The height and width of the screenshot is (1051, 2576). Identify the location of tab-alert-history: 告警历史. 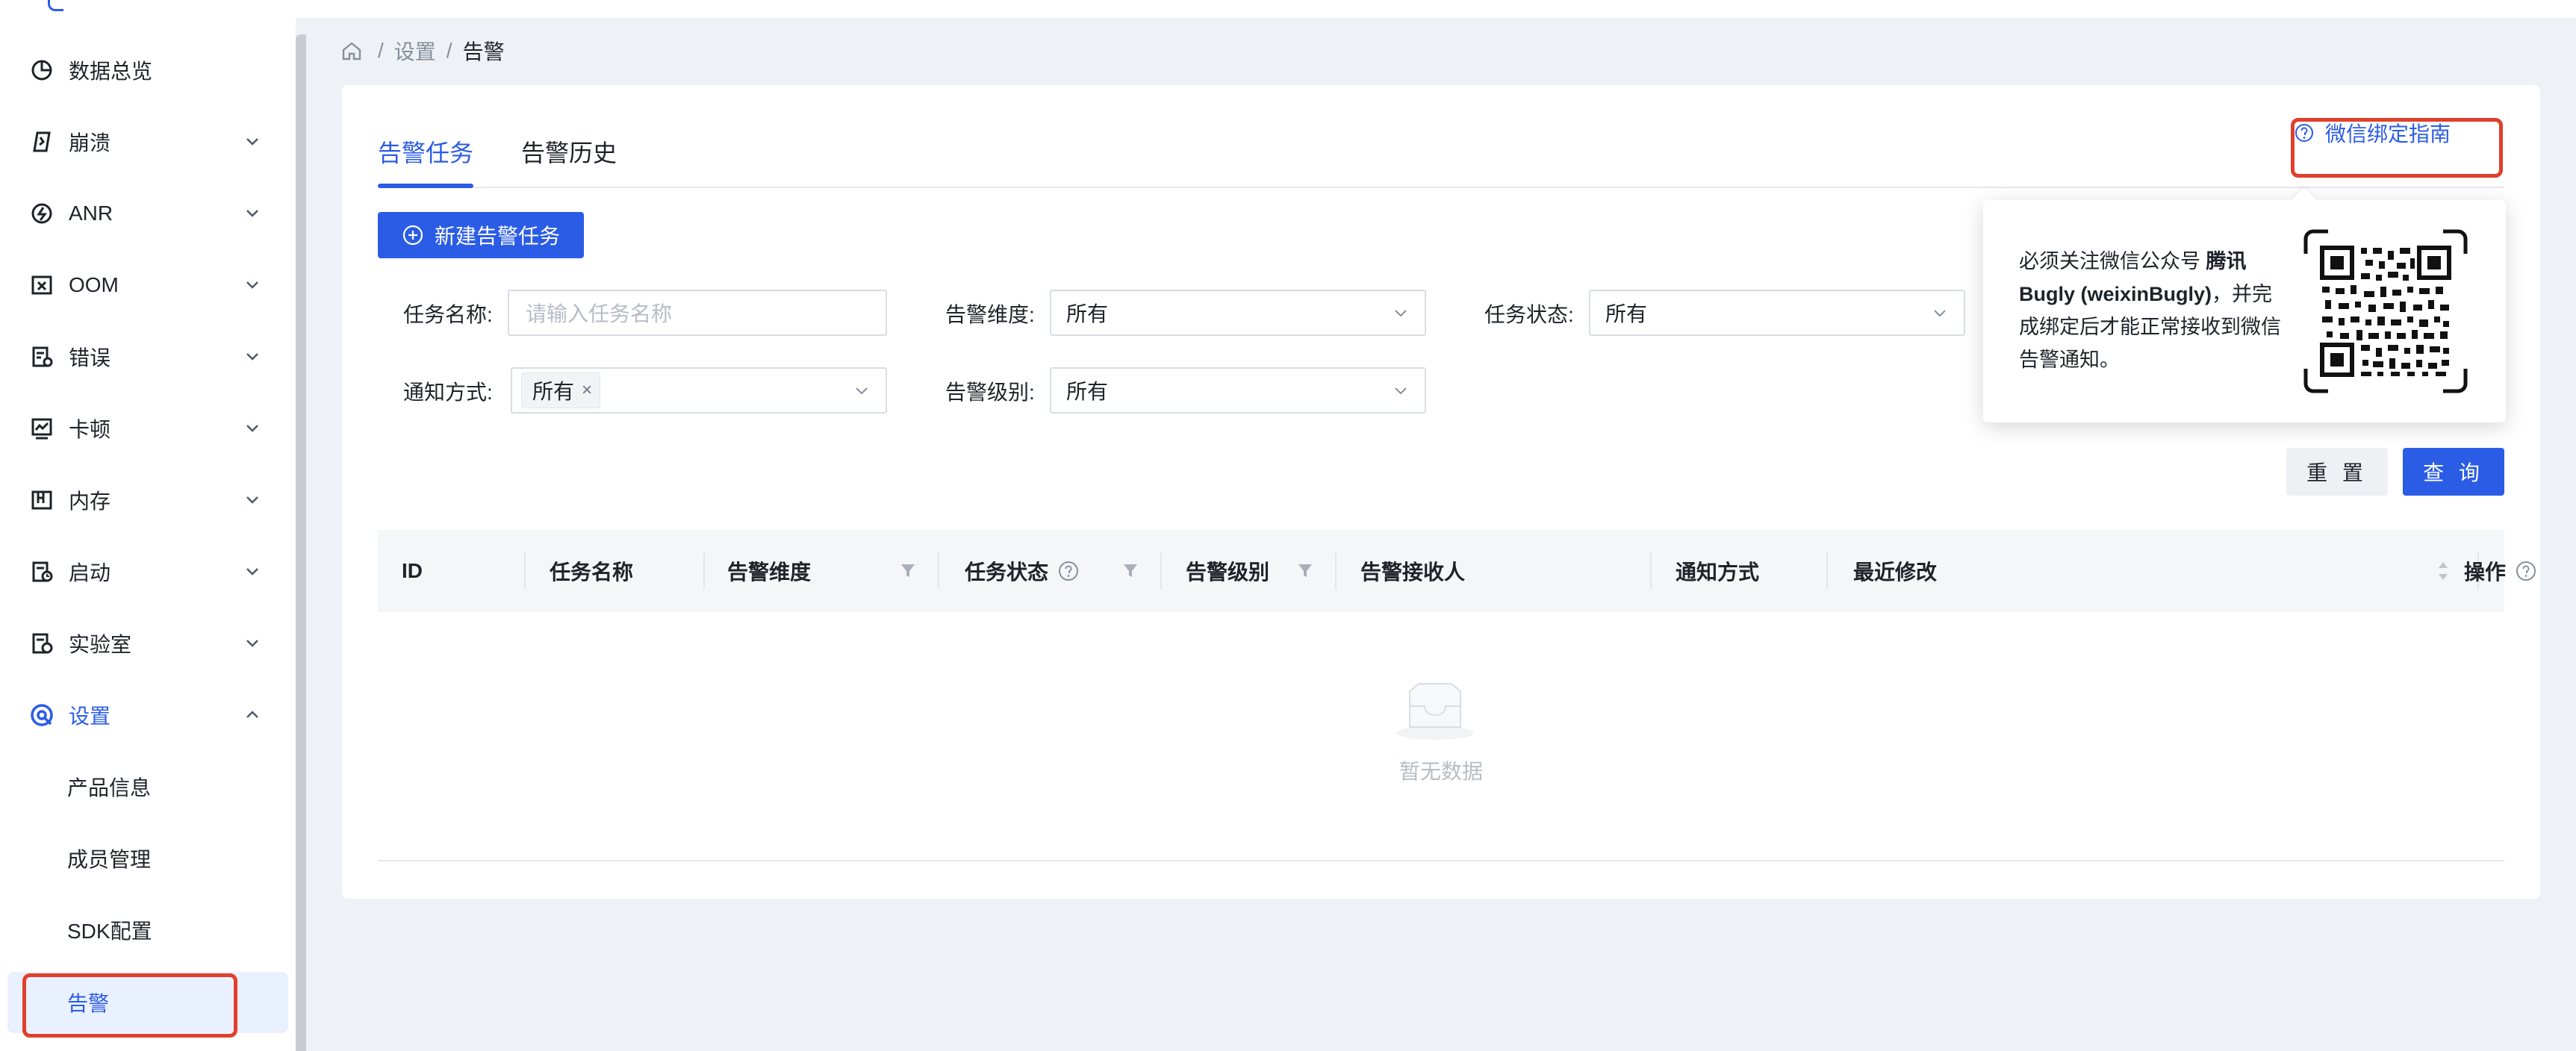
(569, 151).